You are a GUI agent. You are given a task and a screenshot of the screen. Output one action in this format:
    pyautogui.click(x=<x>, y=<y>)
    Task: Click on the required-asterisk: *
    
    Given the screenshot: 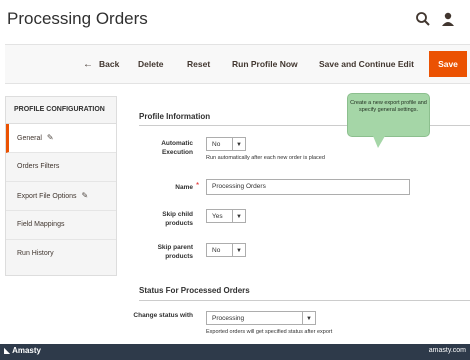 What is the action you would take?
    pyautogui.click(x=198, y=185)
    